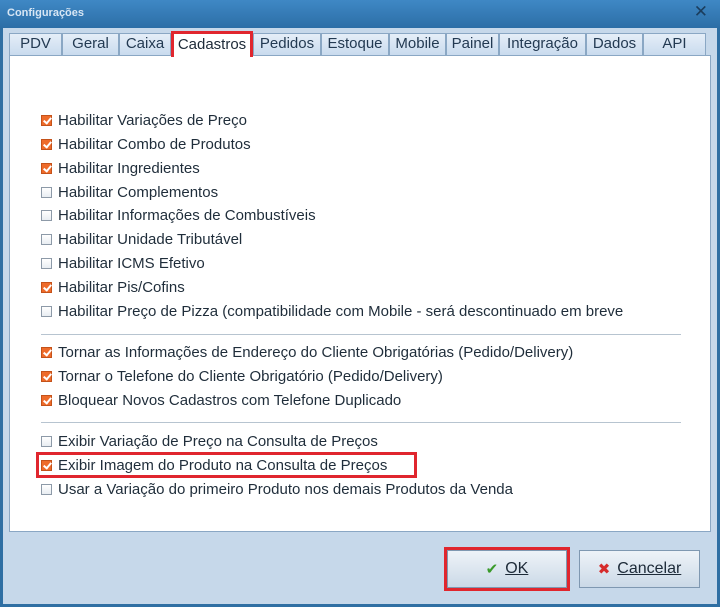 This screenshot has width=720, height=607. Describe the element at coordinates (517, 568) in the screenshot. I see `ok-button-label: OK` at that location.